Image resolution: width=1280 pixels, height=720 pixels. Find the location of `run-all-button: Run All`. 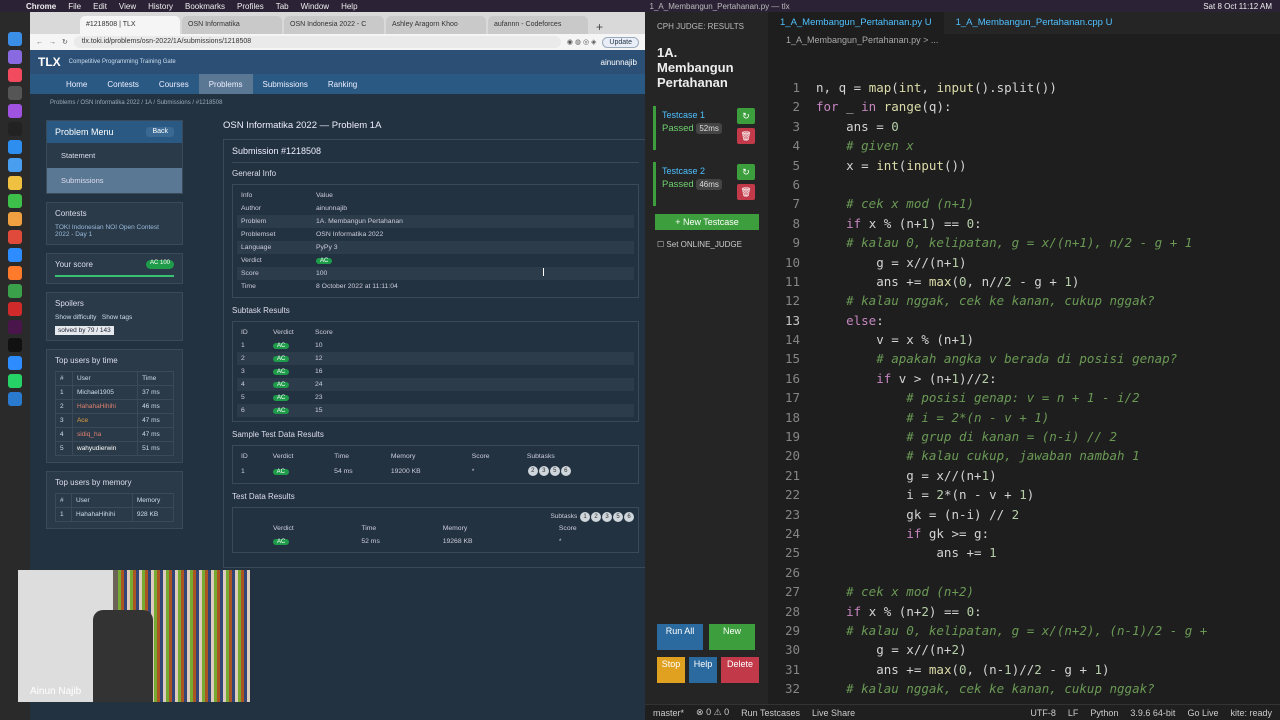

run-all-button: Run All is located at coordinates (680, 637).